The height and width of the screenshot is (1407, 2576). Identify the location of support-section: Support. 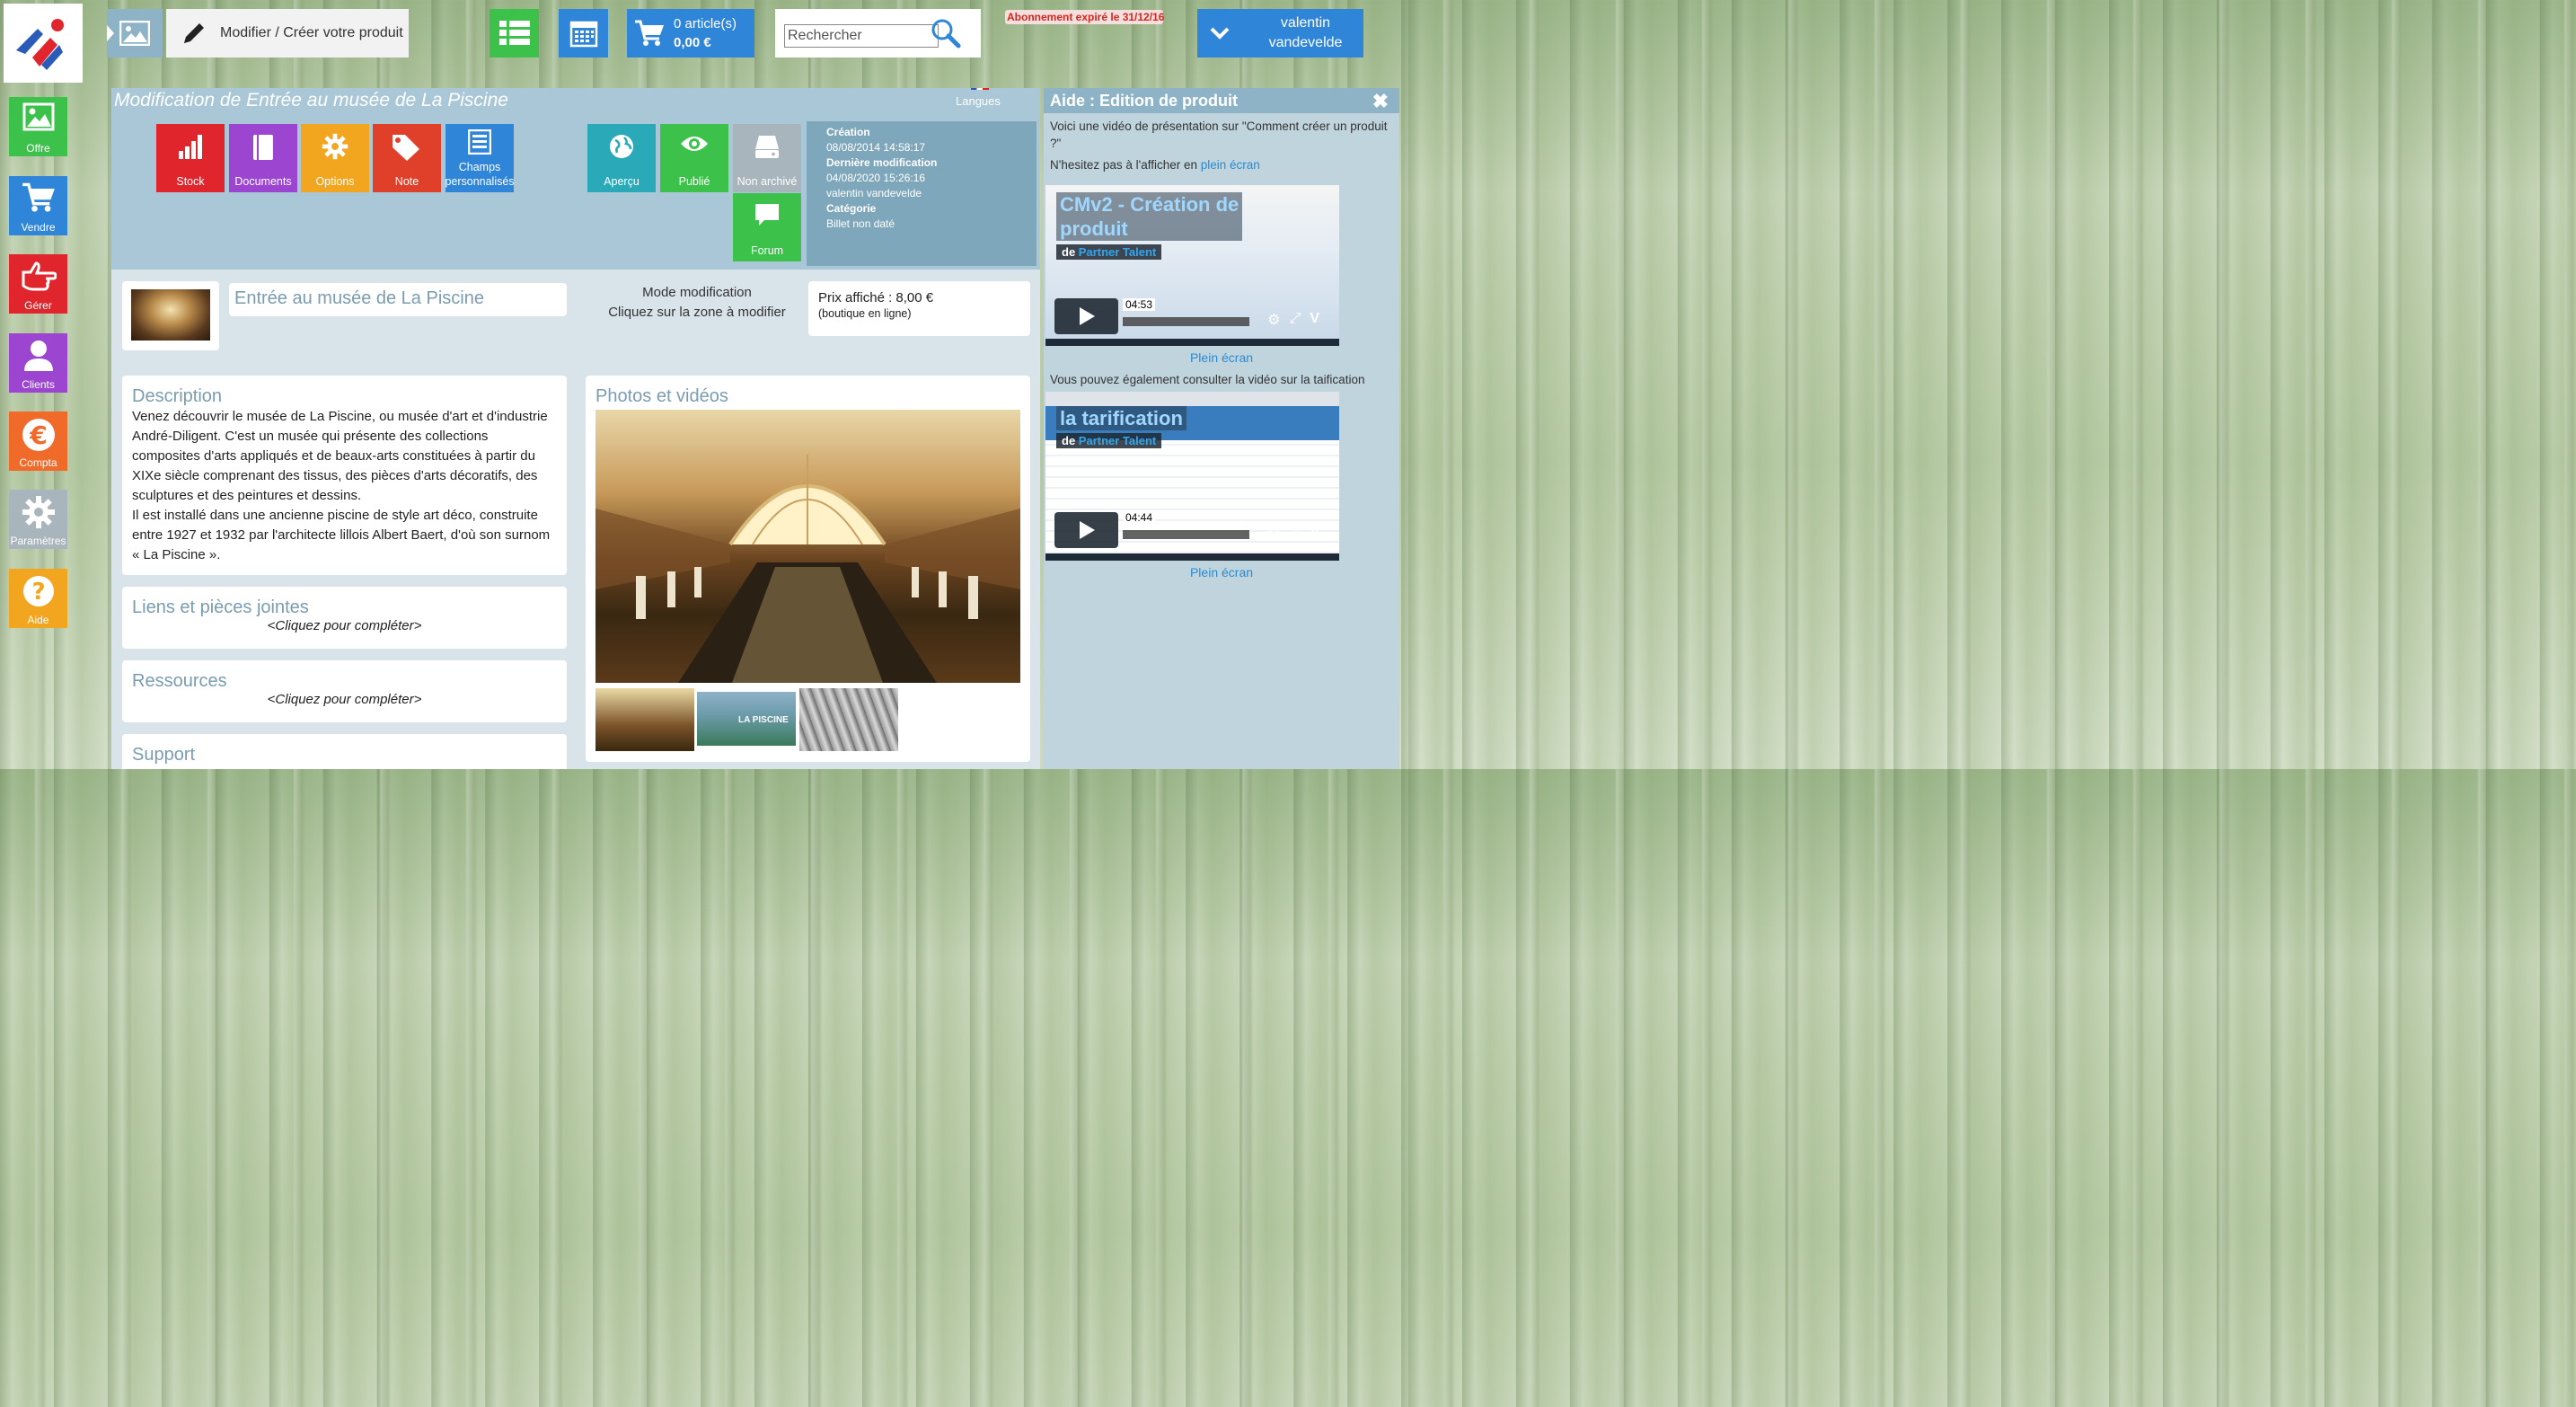
(344, 751).